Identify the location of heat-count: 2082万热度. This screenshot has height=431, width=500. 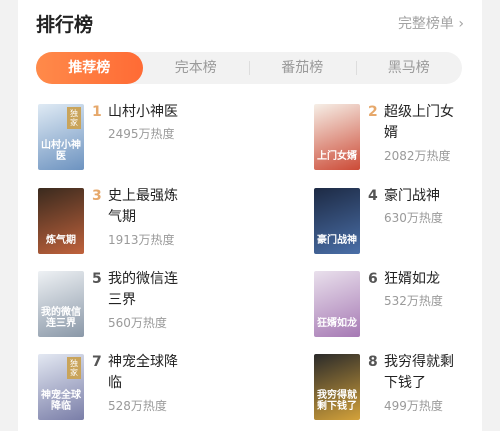
(417, 156).